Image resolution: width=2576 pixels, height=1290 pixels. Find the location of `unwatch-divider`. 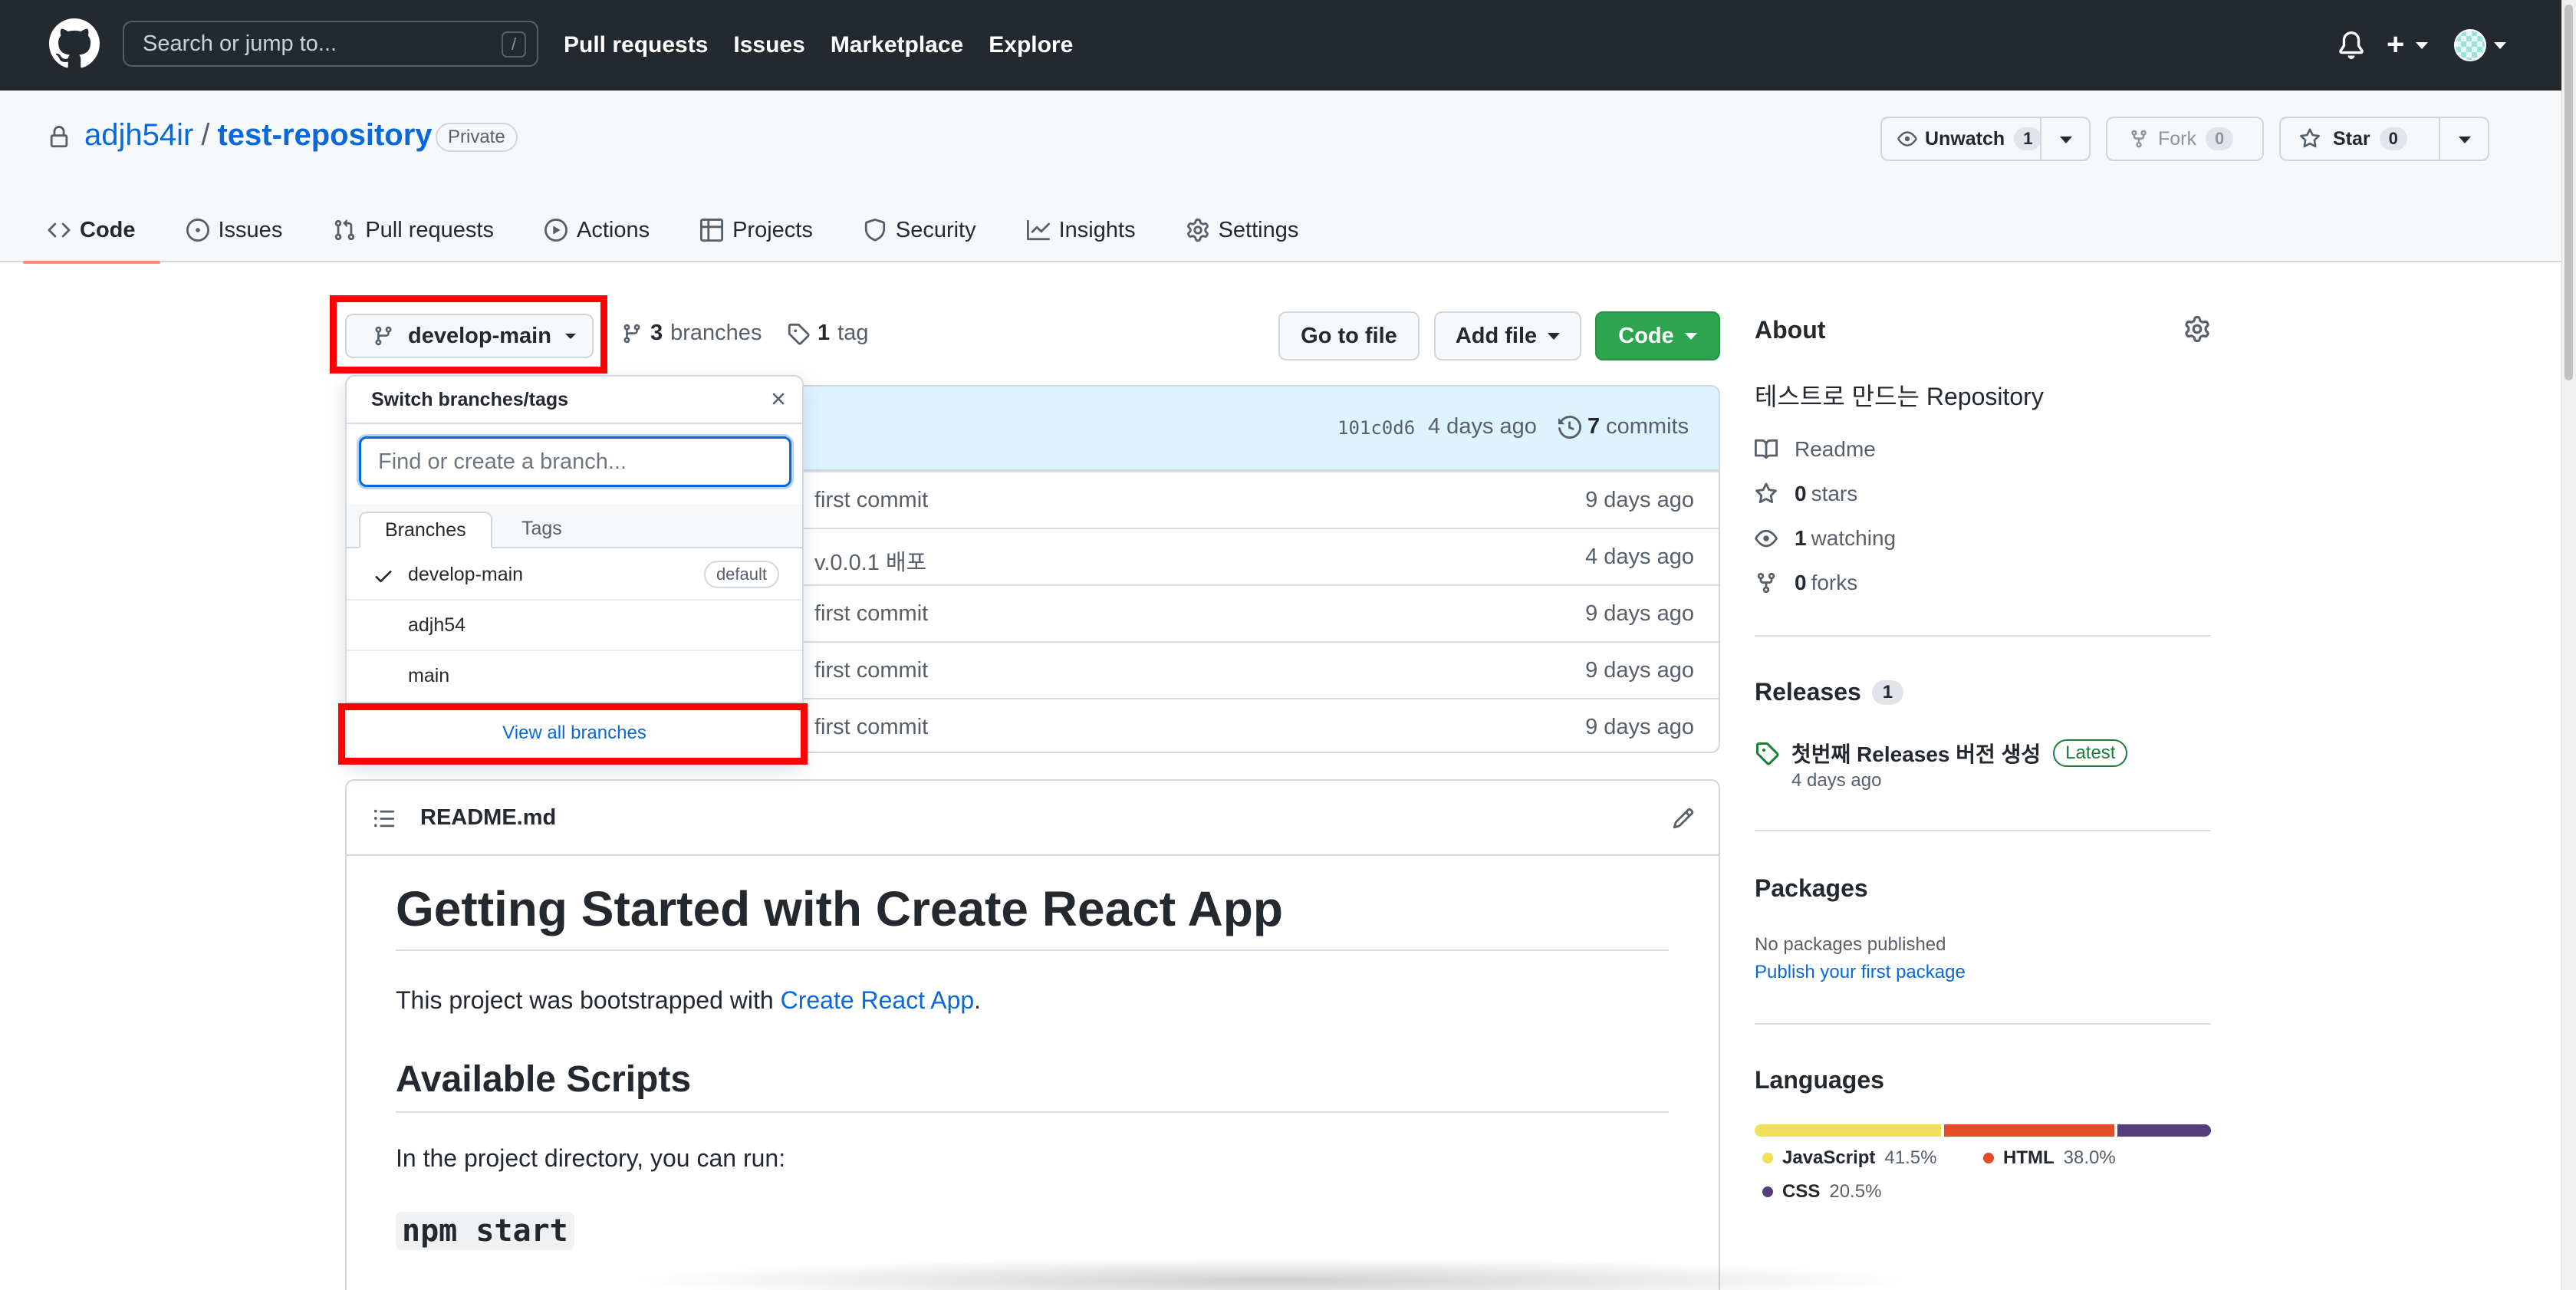

unwatch-divider is located at coordinates (2040, 139).